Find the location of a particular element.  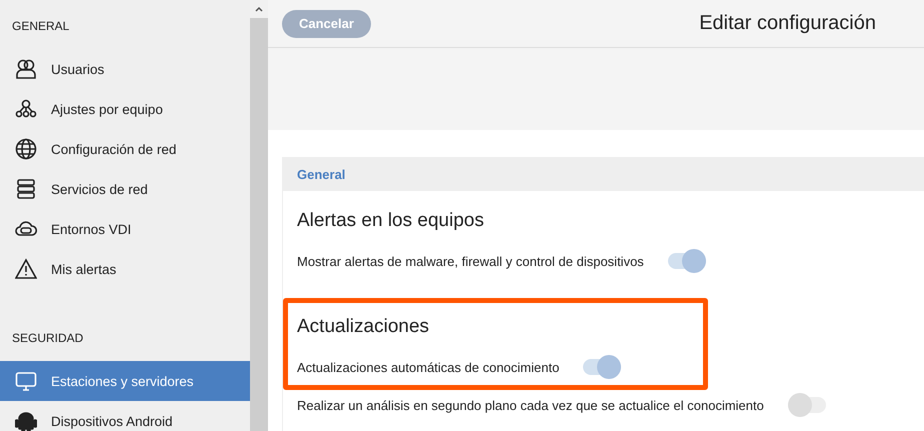

sidebar-item: Configuración de red is located at coordinates (125, 149).